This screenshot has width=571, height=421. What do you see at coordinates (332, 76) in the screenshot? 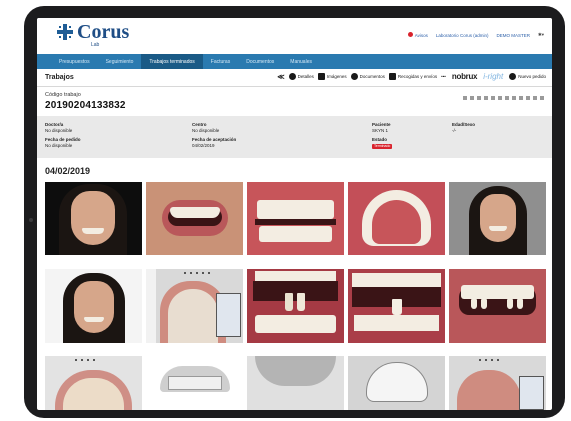
I see `imagenes-button: Imágenes` at bounding box center [332, 76].